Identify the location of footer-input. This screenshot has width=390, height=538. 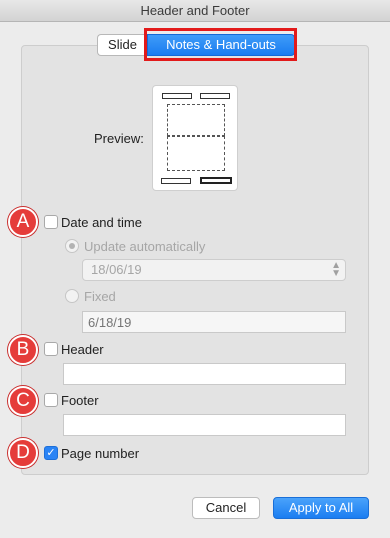
(204, 425).